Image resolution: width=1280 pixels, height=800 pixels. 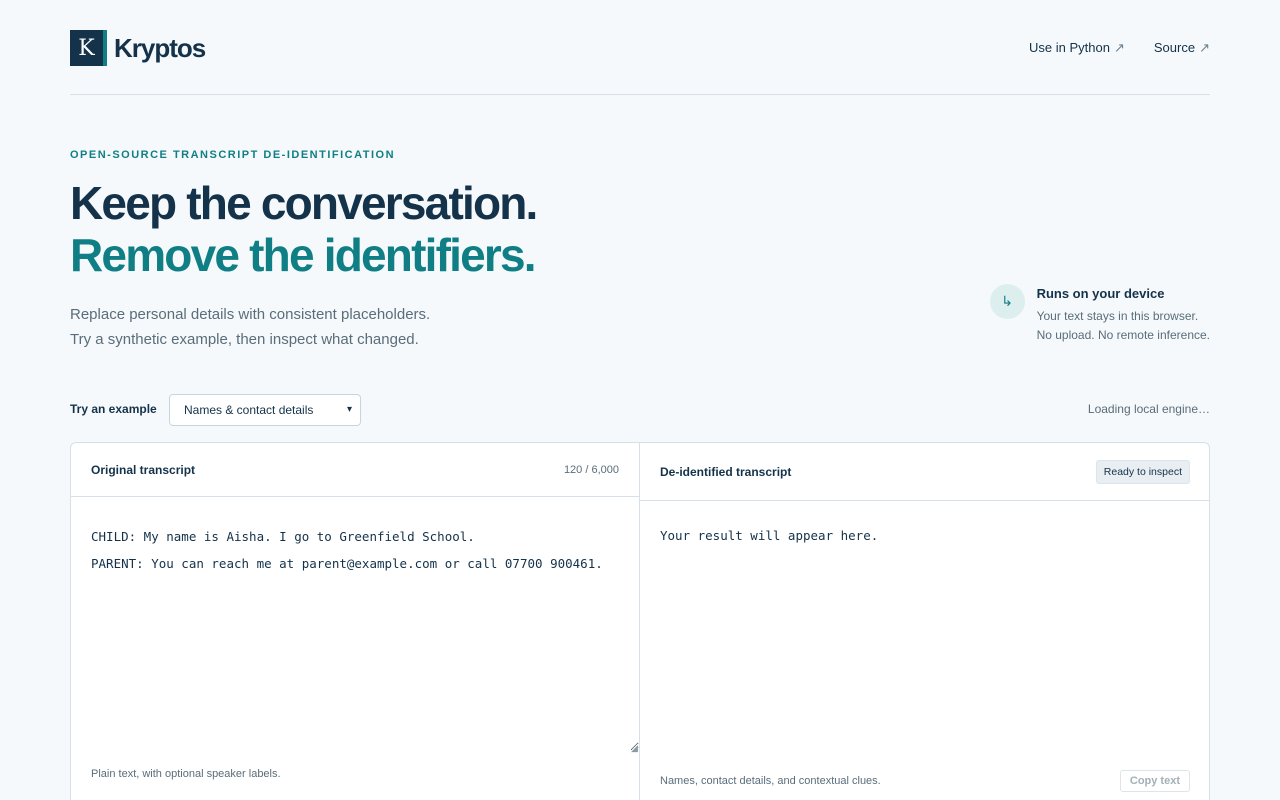 What do you see at coordinates (591, 470) in the screenshot?
I see `character-counter: 120 / 6,000` at bounding box center [591, 470].